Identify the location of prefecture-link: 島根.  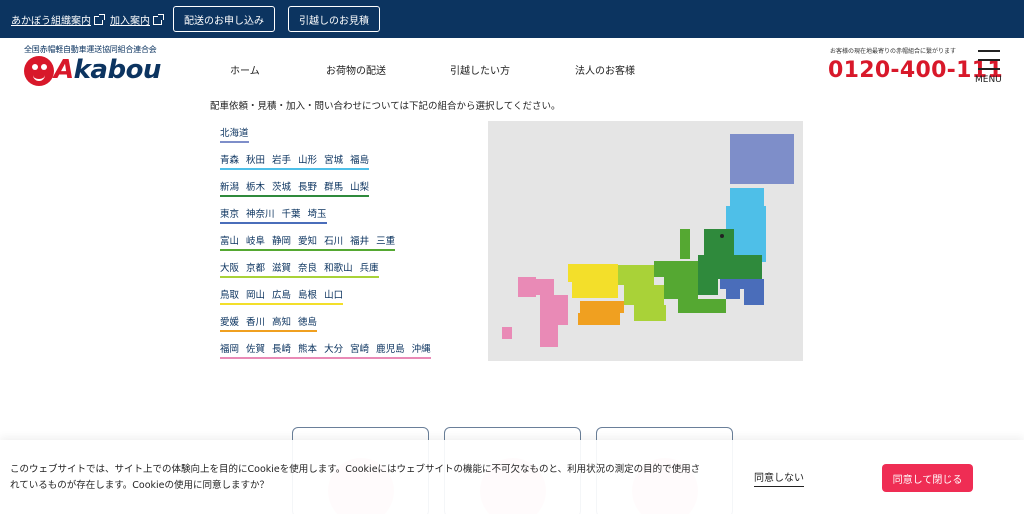
(307, 294).